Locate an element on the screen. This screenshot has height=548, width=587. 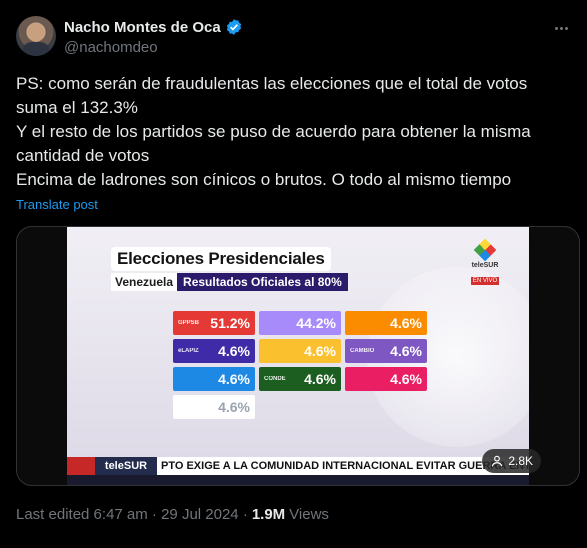
party-tile: CAMBIO 4.6% is located at coordinates (386, 351).